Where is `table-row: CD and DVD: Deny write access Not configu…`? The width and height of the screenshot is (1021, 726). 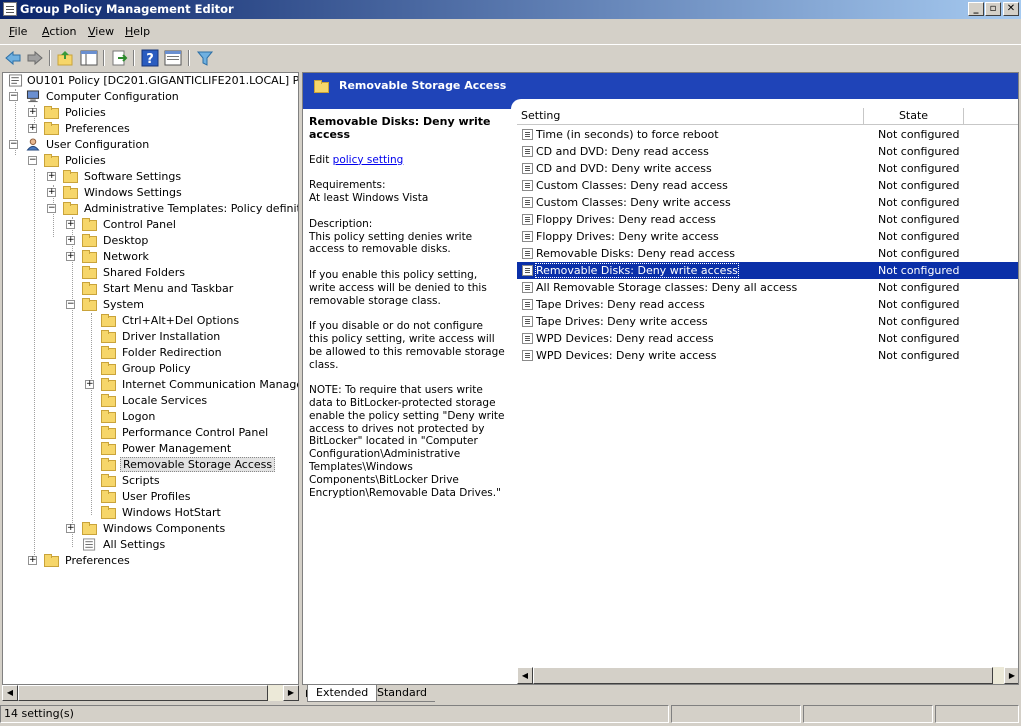 table-row: CD and DVD: Deny write access Not configu… is located at coordinates (767, 168).